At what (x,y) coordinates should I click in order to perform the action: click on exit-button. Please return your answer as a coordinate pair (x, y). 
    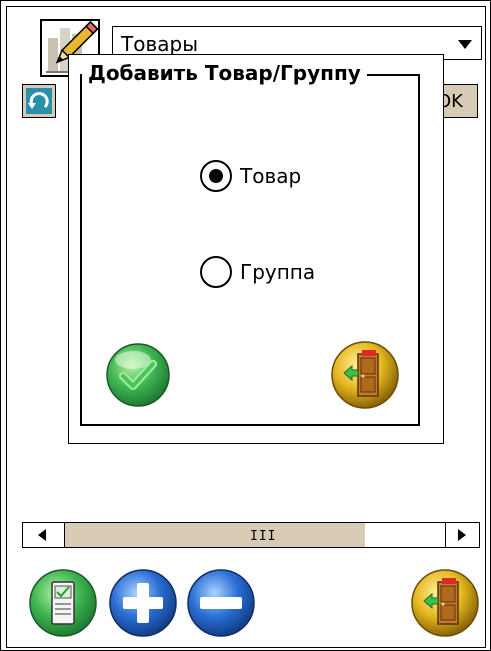
    Looking at the image, I should click on (445, 603).